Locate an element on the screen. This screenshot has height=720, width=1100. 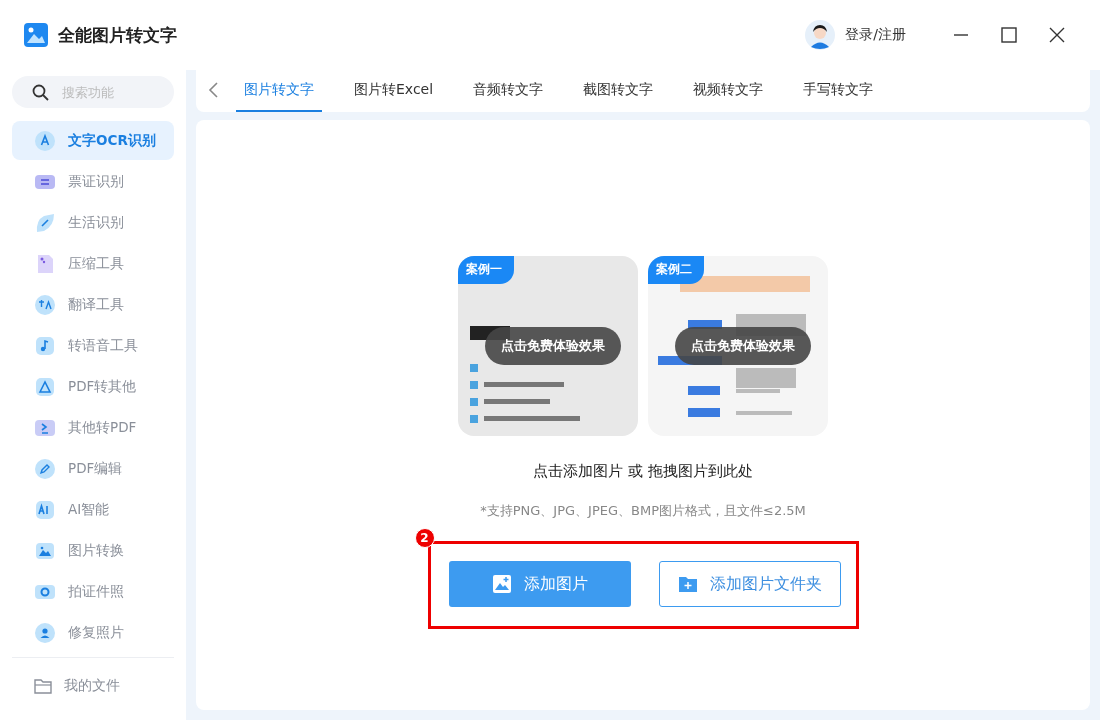
tab: 图片转Excel is located at coordinates (394, 91).